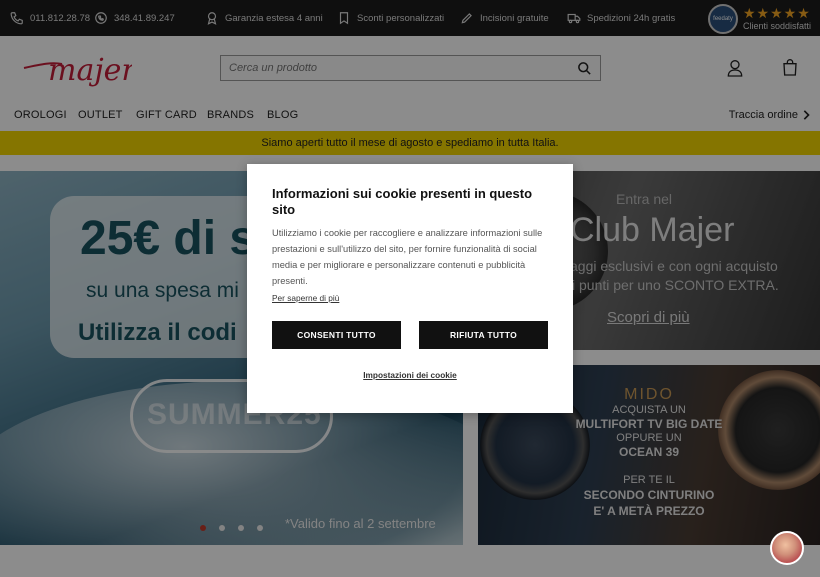  What do you see at coordinates (305, 298) in the screenshot?
I see `learn-more-link: Per saperne di più` at bounding box center [305, 298].